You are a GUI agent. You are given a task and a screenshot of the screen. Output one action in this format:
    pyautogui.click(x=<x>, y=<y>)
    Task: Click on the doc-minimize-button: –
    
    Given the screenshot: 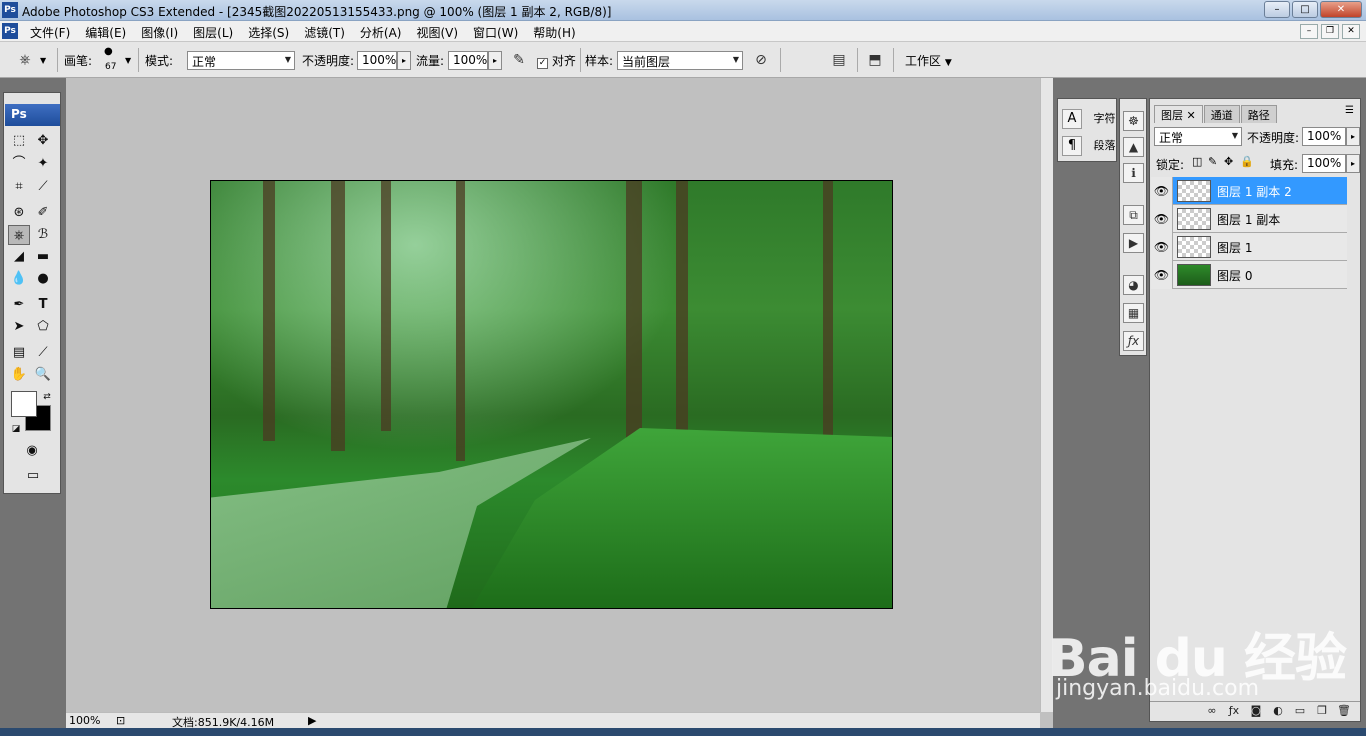 What is the action you would take?
    pyautogui.click(x=1309, y=31)
    